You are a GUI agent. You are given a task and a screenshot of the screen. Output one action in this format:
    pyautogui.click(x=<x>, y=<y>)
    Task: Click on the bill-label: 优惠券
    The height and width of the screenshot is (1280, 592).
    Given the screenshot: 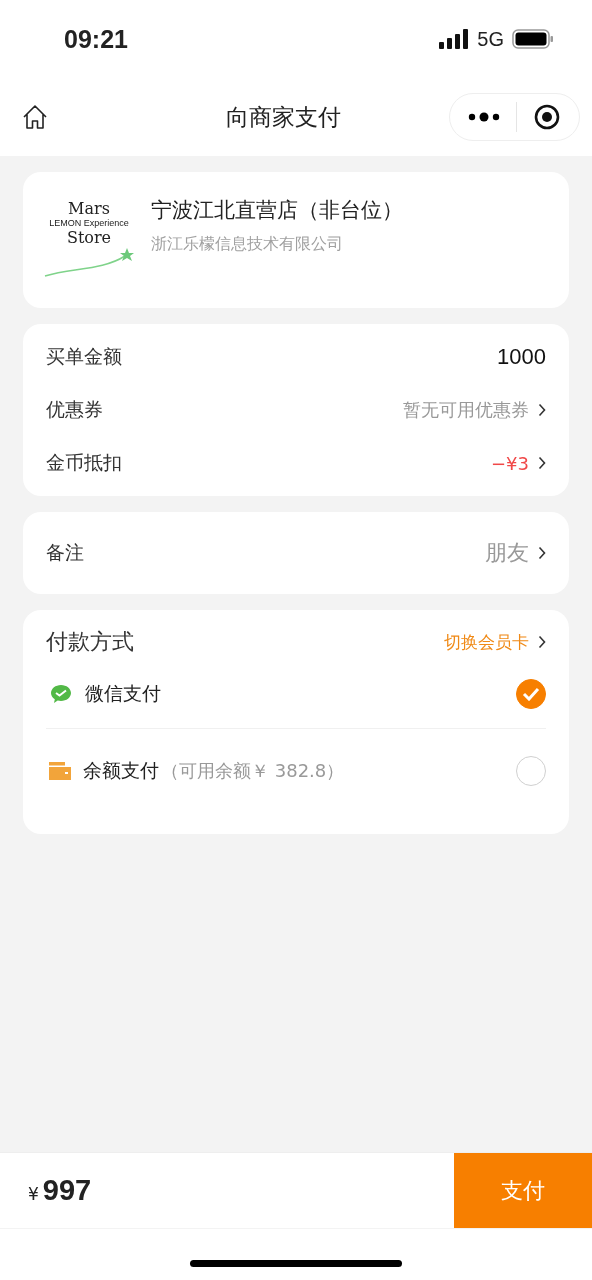 What is the action you would take?
    pyautogui.click(x=74, y=409)
    